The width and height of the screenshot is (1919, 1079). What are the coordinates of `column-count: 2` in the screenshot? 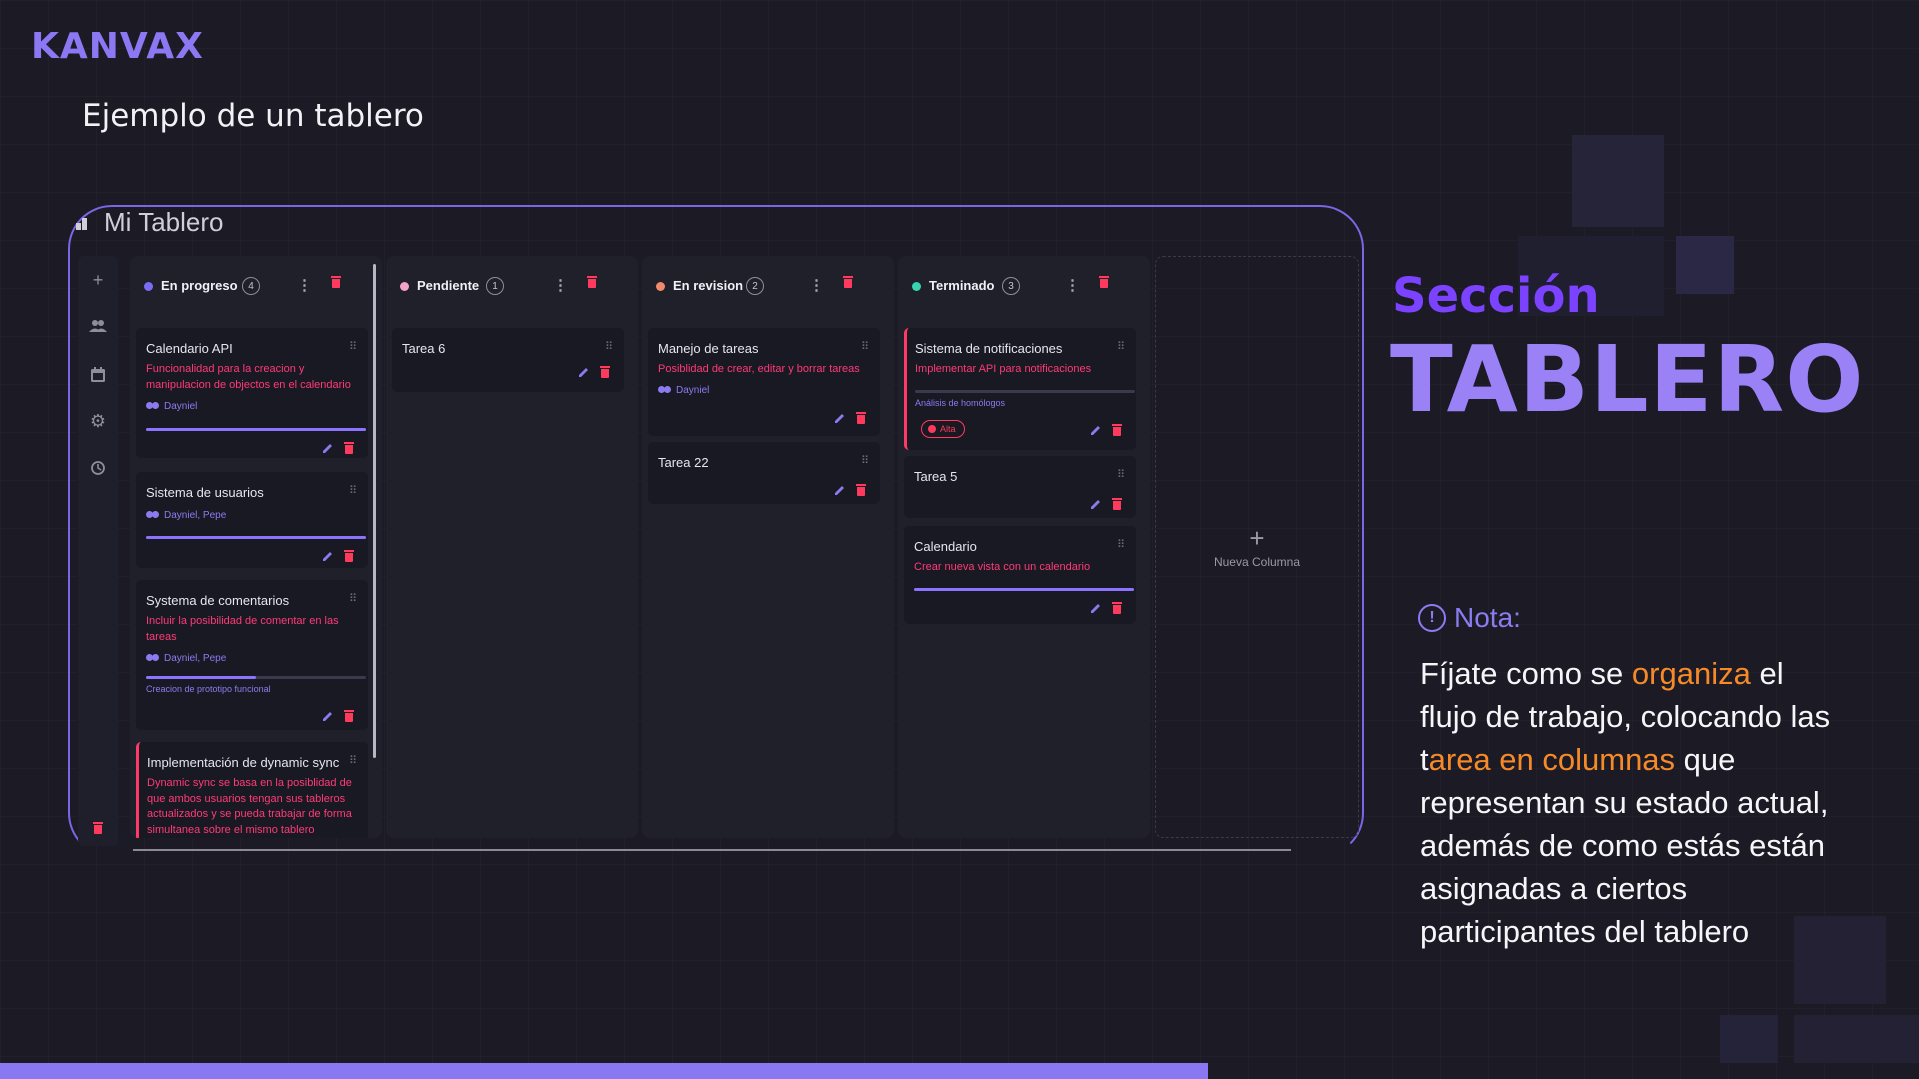 It's located at (755, 286).